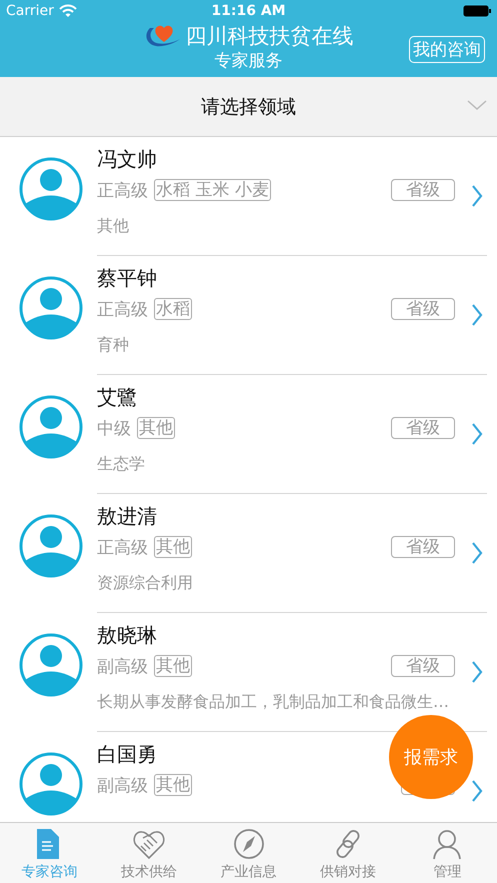  What do you see at coordinates (127, 278) in the screenshot?
I see `expert-name: 蔡平钟` at bounding box center [127, 278].